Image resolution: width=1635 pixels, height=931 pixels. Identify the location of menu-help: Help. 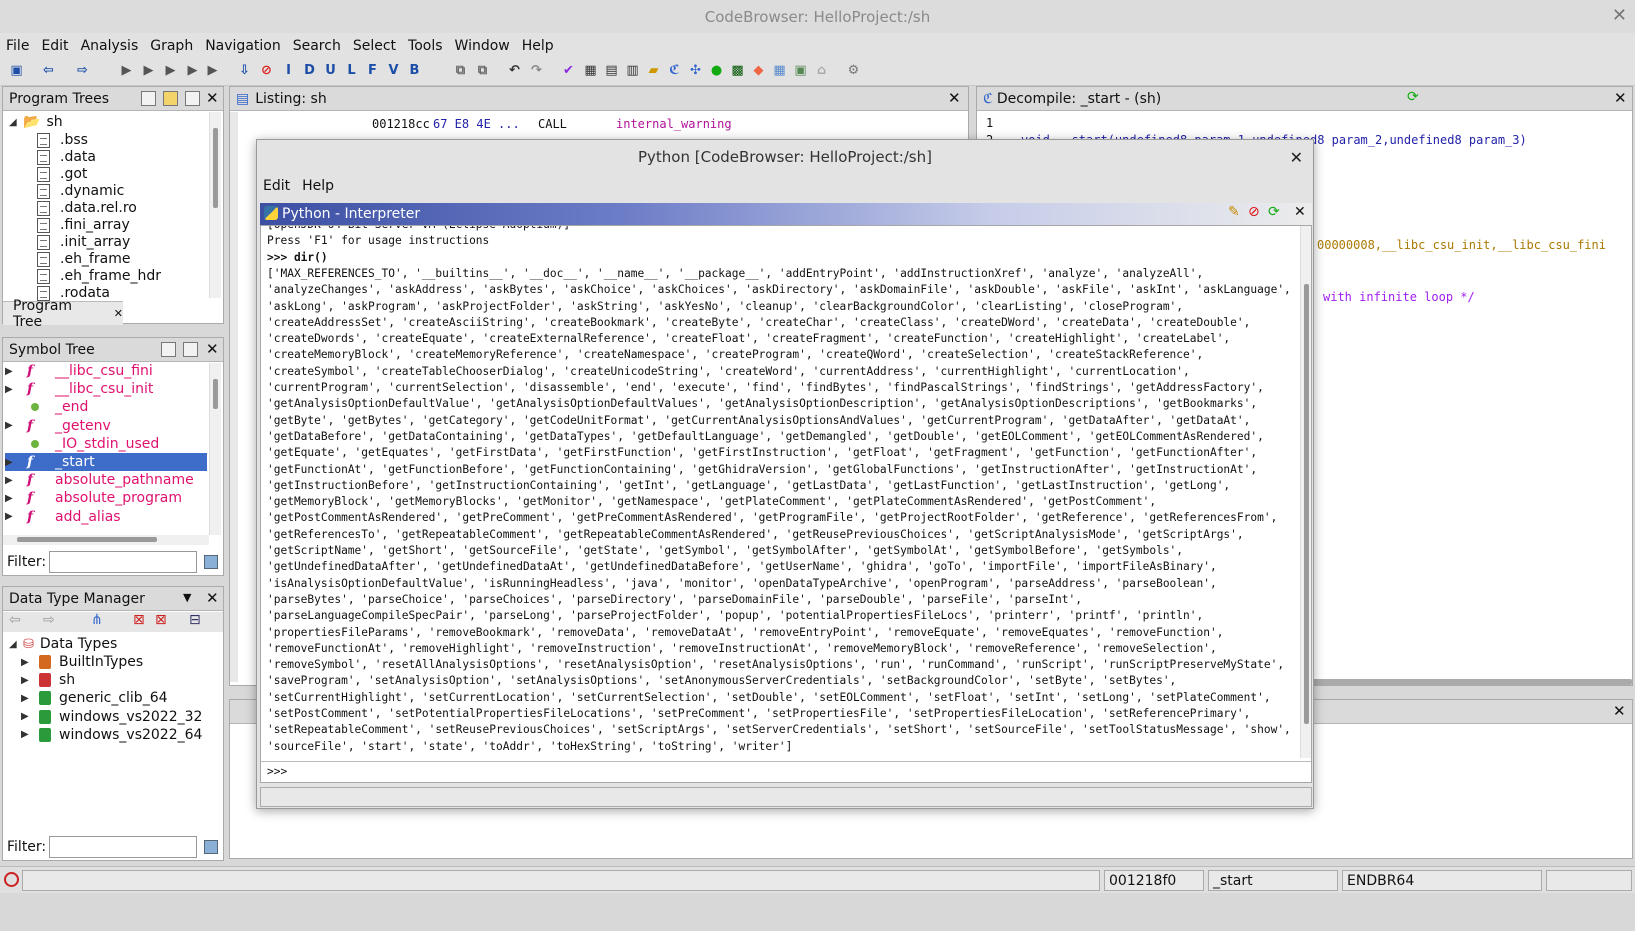
(318, 186).